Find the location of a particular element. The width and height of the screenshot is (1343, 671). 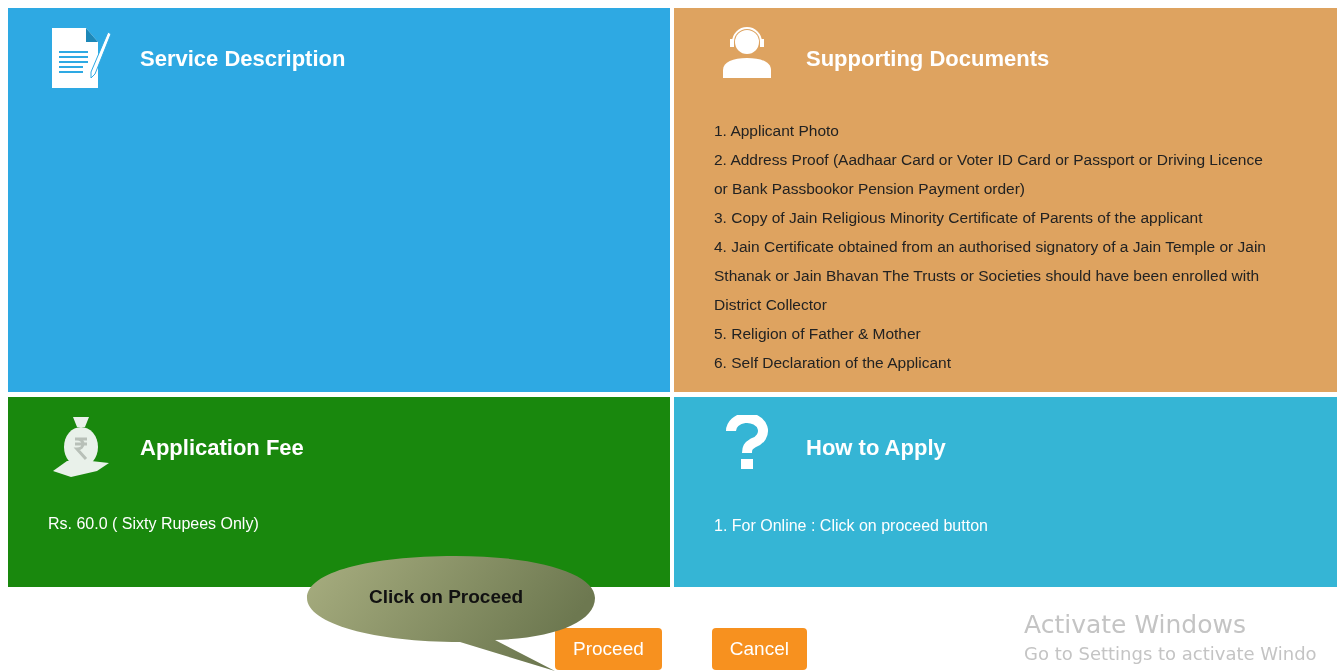

panel-text: 1. For Online : Click on proceed button is located at coordinates (851, 526).